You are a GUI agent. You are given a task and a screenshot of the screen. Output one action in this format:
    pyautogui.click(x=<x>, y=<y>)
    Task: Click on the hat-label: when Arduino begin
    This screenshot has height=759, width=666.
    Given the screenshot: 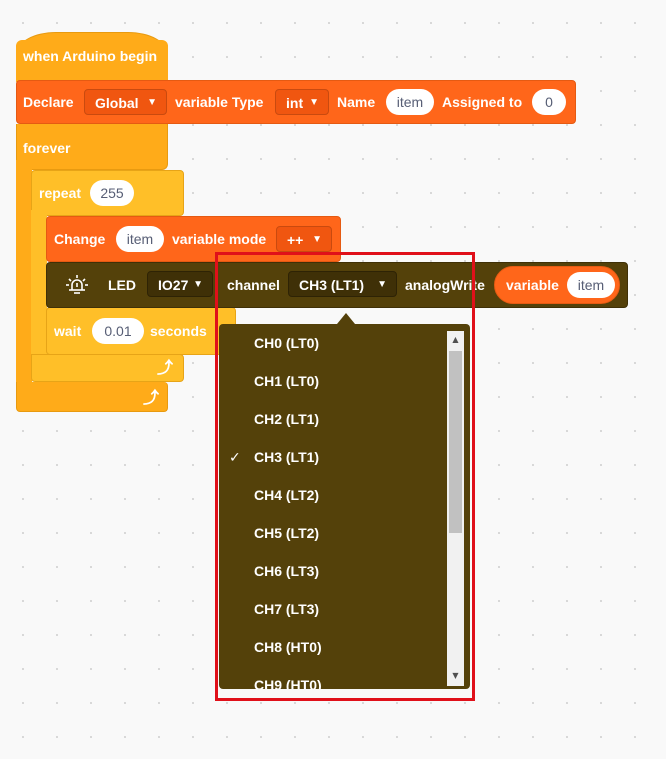 What is the action you would take?
    pyautogui.click(x=90, y=56)
    